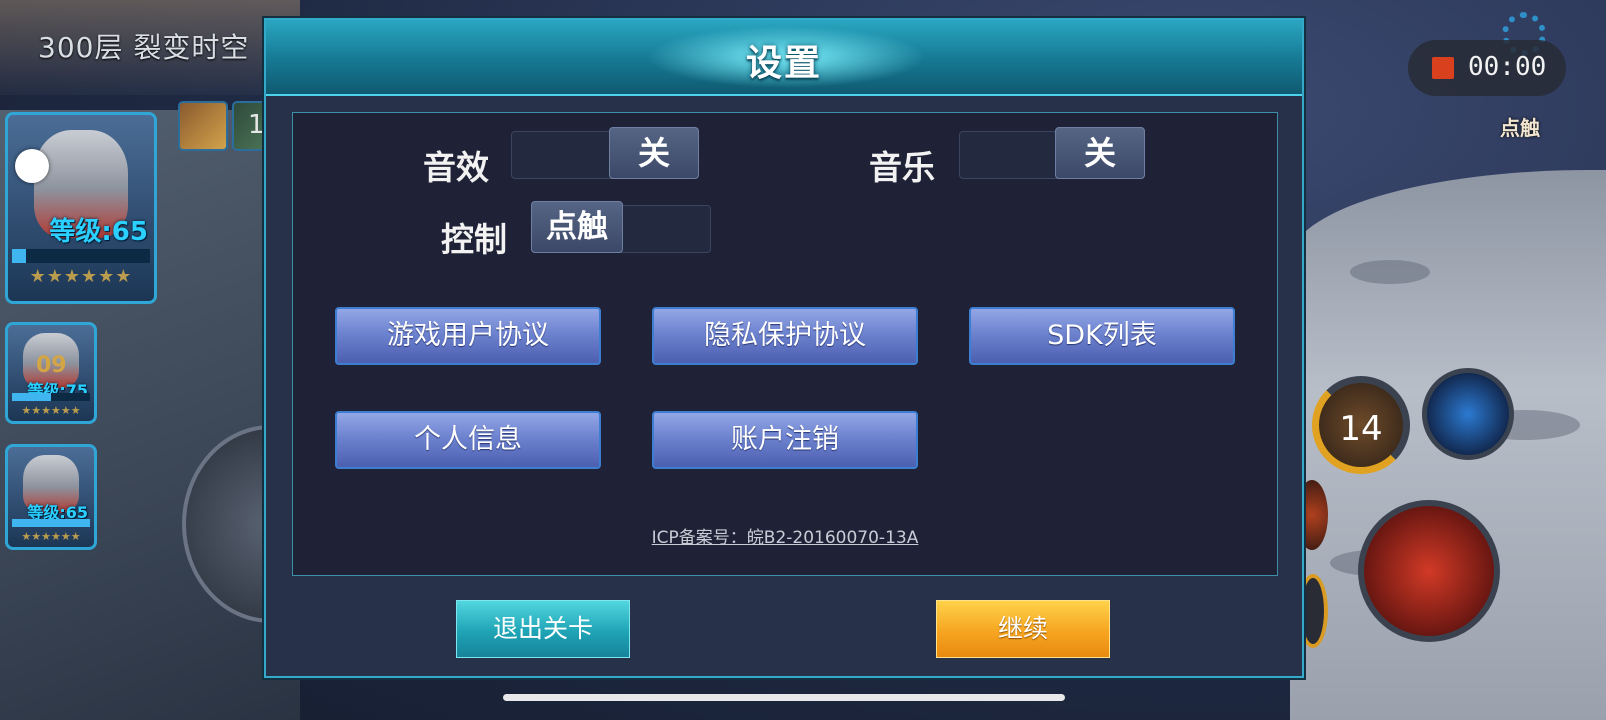  What do you see at coordinates (785, 440) in the screenshot?
I see `account-cancel-button: 账户注销` at bounding box center [785, 440].